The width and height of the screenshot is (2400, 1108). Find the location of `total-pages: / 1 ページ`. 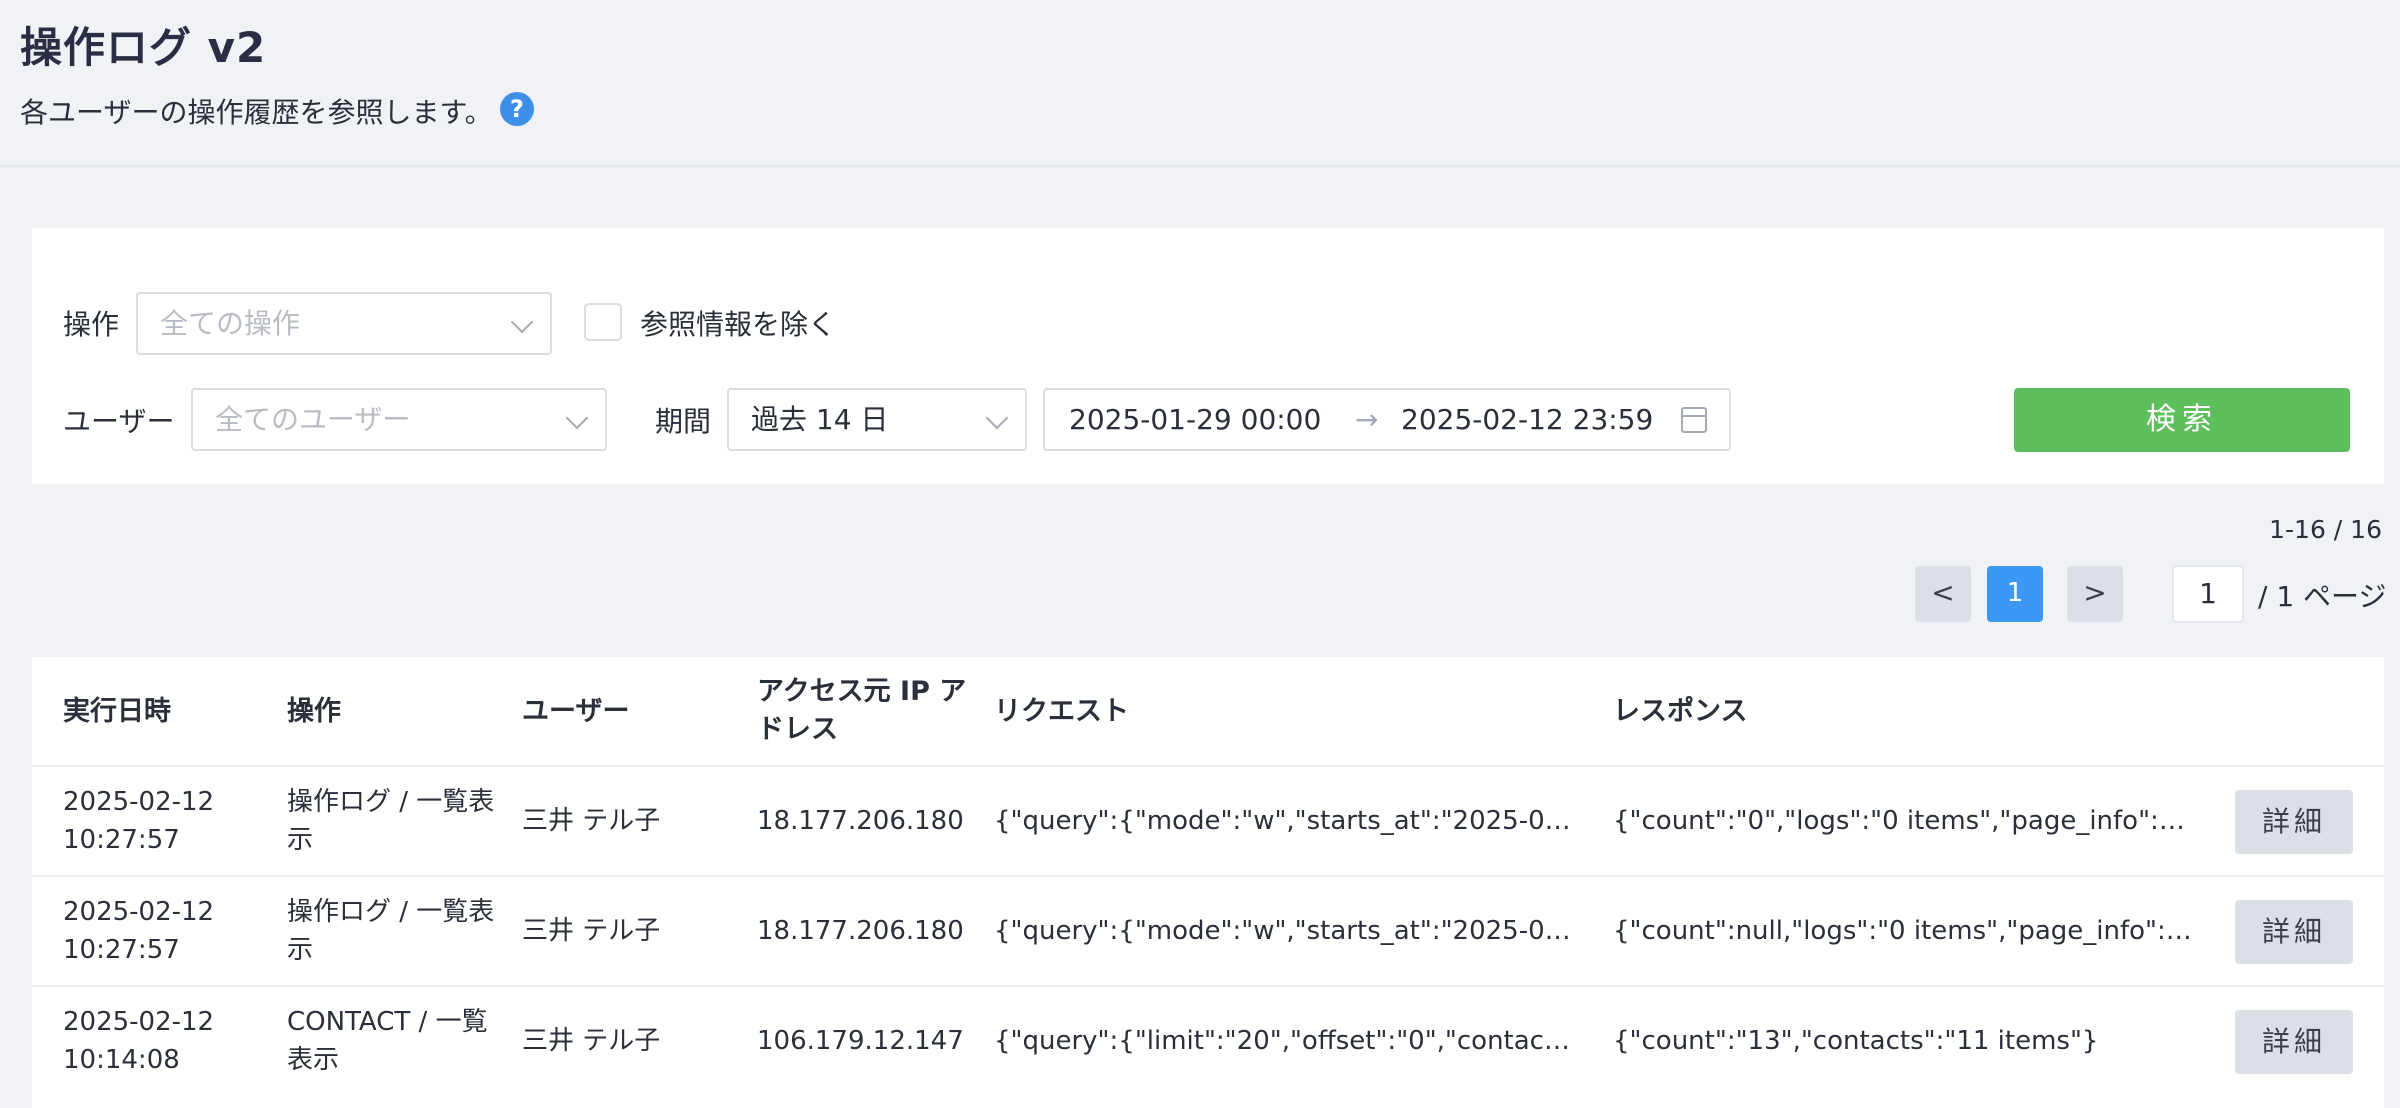

total-pages: / 1 ページ is located at coordinates (2322, 596).